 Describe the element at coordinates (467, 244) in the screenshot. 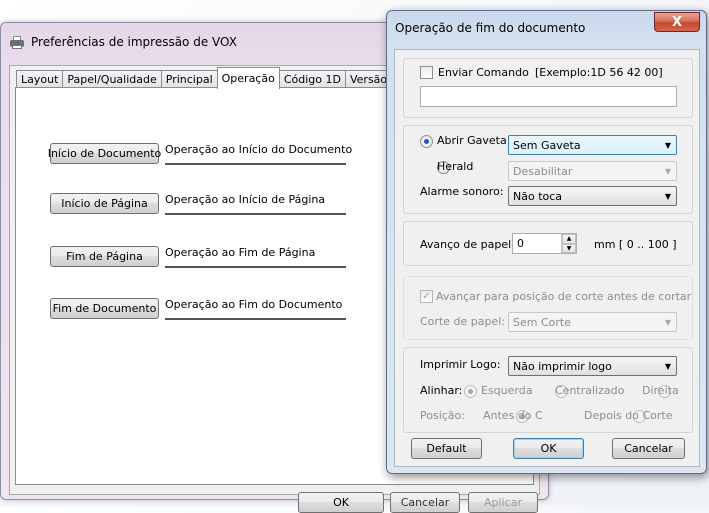

I see `paper-feed-label: Avanço de papel:` at that location.